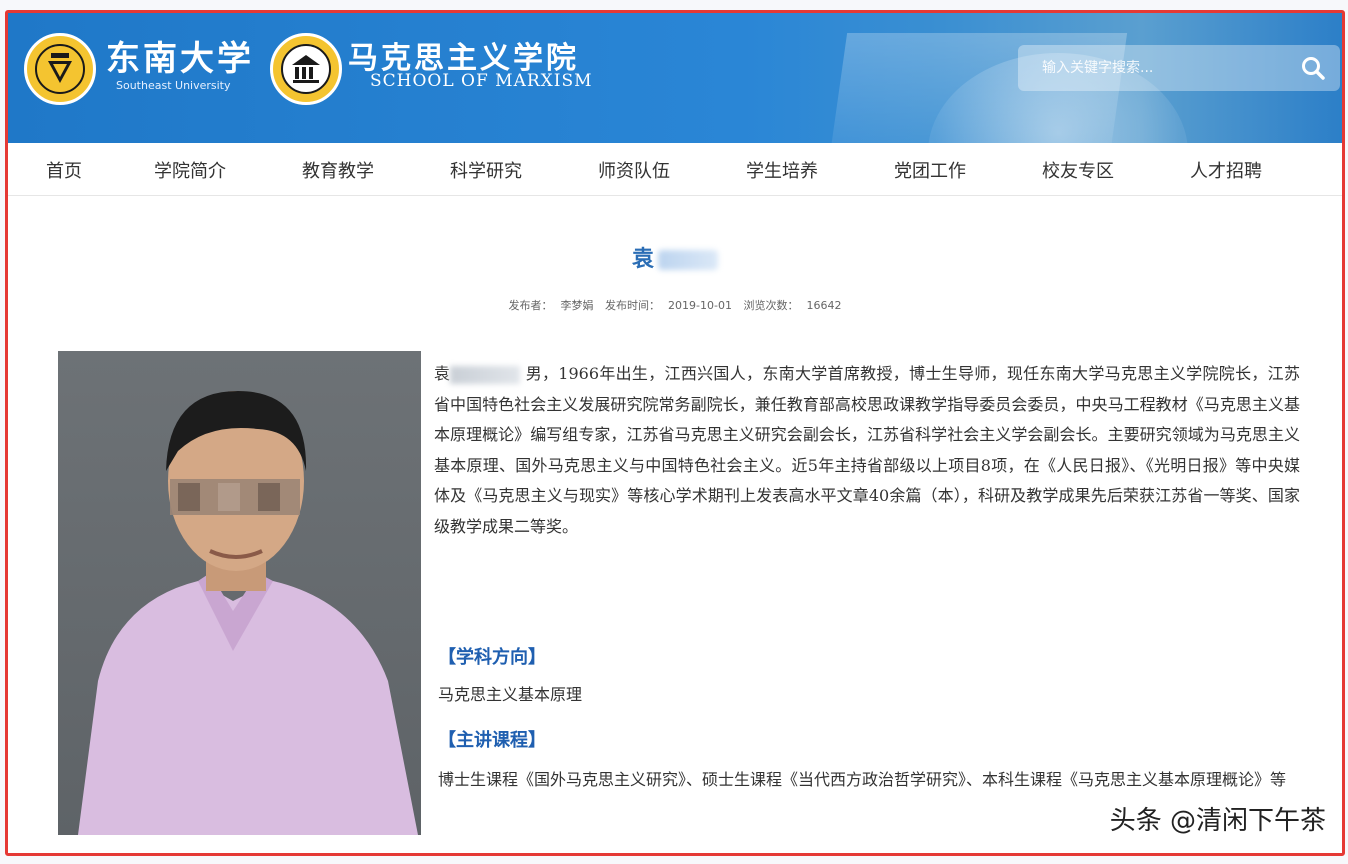 This screenshot has width=1348, height=864. What do you see at coordinates (700, 305) in the screenshot?
I see `meta-date: 2019-10-01` at bounding box center [700, 305].